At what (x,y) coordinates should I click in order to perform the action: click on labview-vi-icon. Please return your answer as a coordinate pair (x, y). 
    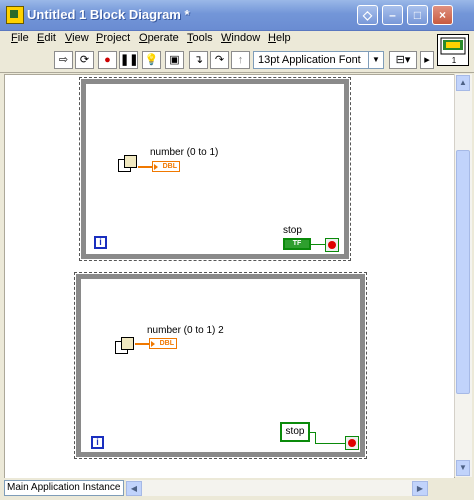
    Looking at the image, I should click on (15, 15).